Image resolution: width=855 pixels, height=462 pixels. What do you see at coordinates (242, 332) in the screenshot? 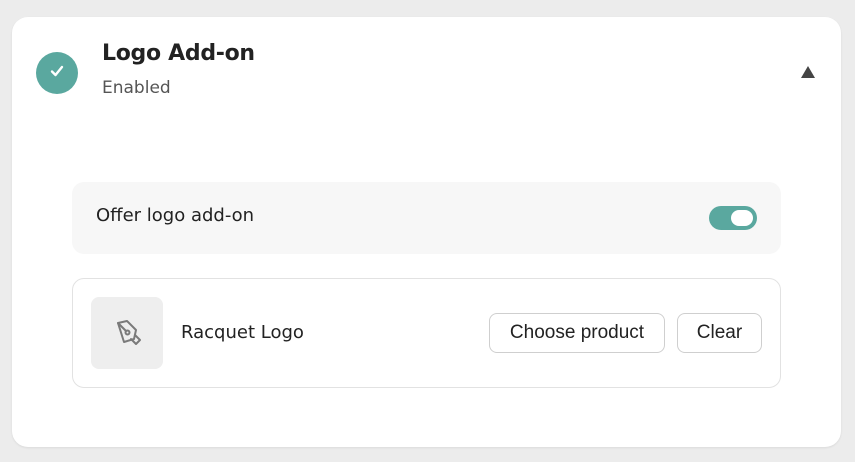
I see `product-name: Racquet Logo` at bounding box center [242, 332].